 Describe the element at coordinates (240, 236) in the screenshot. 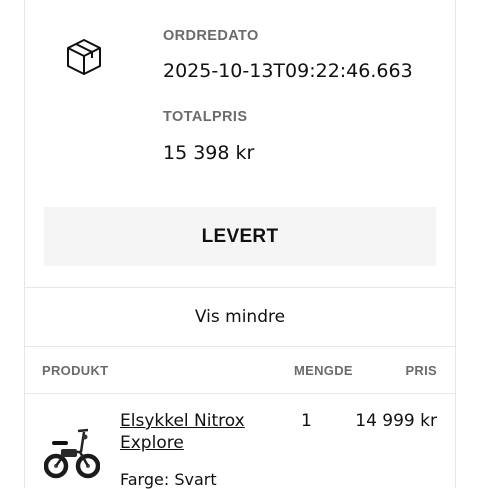

I see `order-status-badge: LEVERT` at that location.